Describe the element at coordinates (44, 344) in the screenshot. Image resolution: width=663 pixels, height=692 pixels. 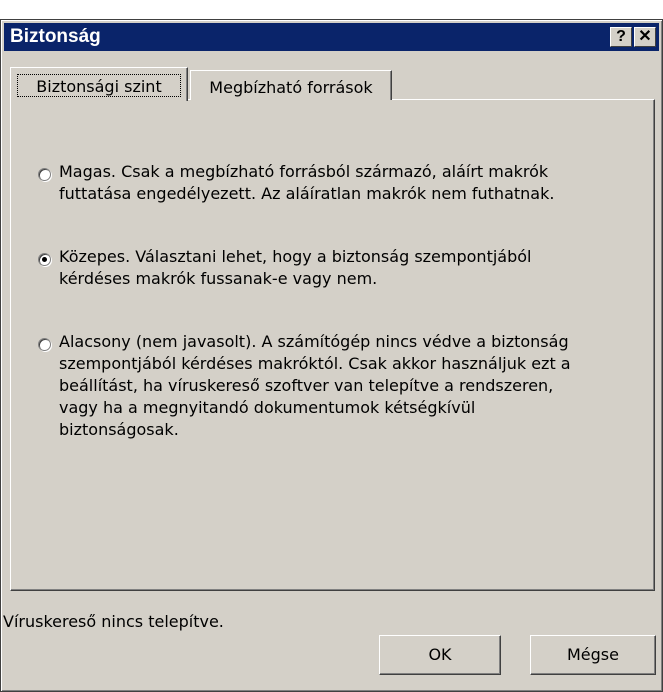
I see `radio-low` at that location.